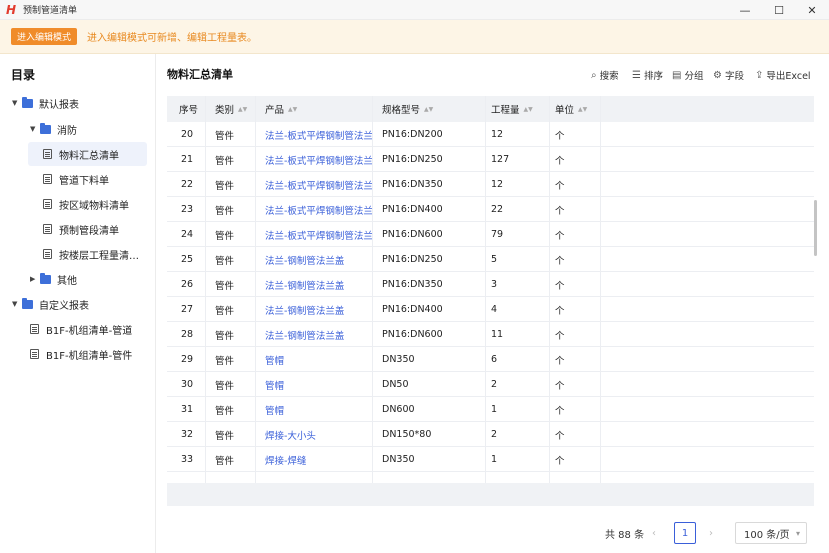  I want to click on table-footer, so click(490, 494).